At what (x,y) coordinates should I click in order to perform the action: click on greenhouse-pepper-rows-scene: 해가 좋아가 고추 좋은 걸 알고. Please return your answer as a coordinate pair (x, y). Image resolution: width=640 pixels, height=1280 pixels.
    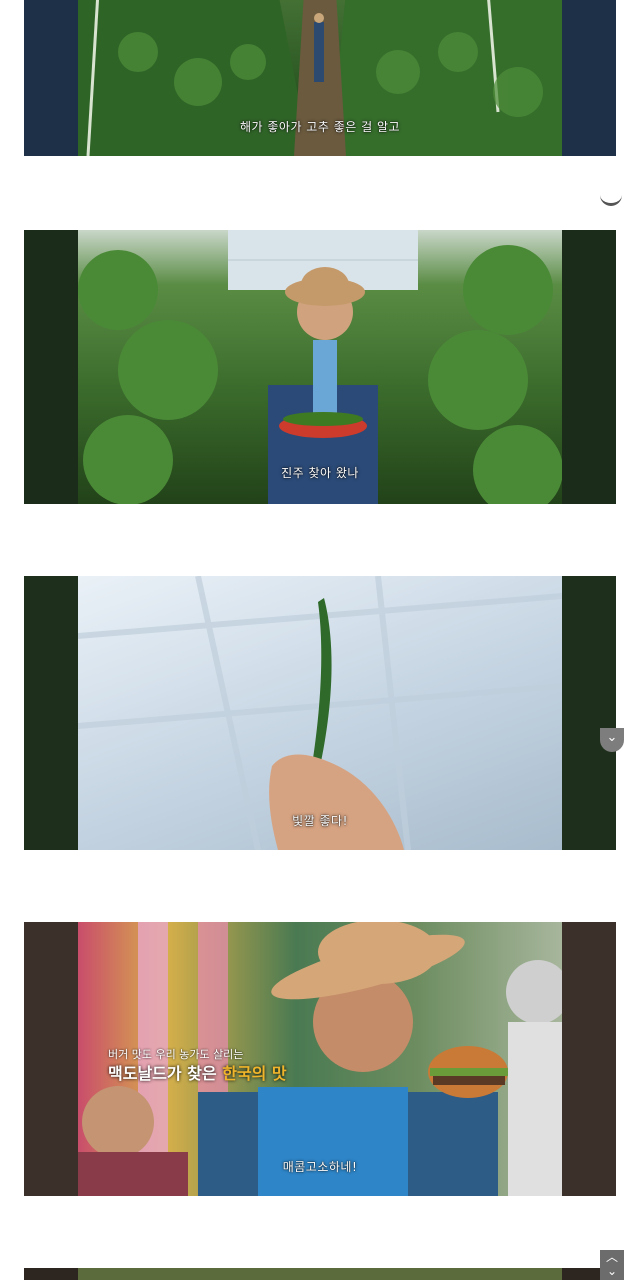
    Looking at the image, I should click on (320, 78).